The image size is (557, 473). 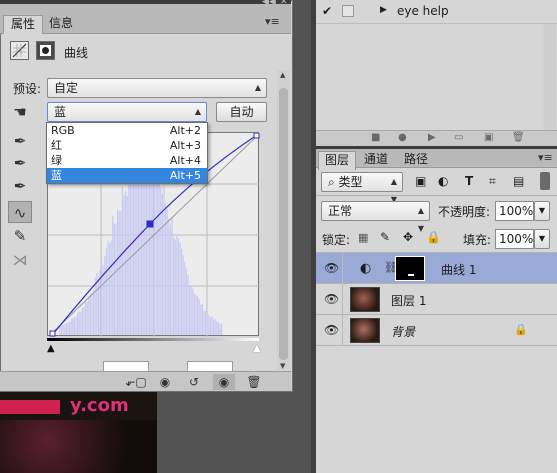 I want to click on channel-option-rgb: RGB Alt+2, so click(x=127, y=130).